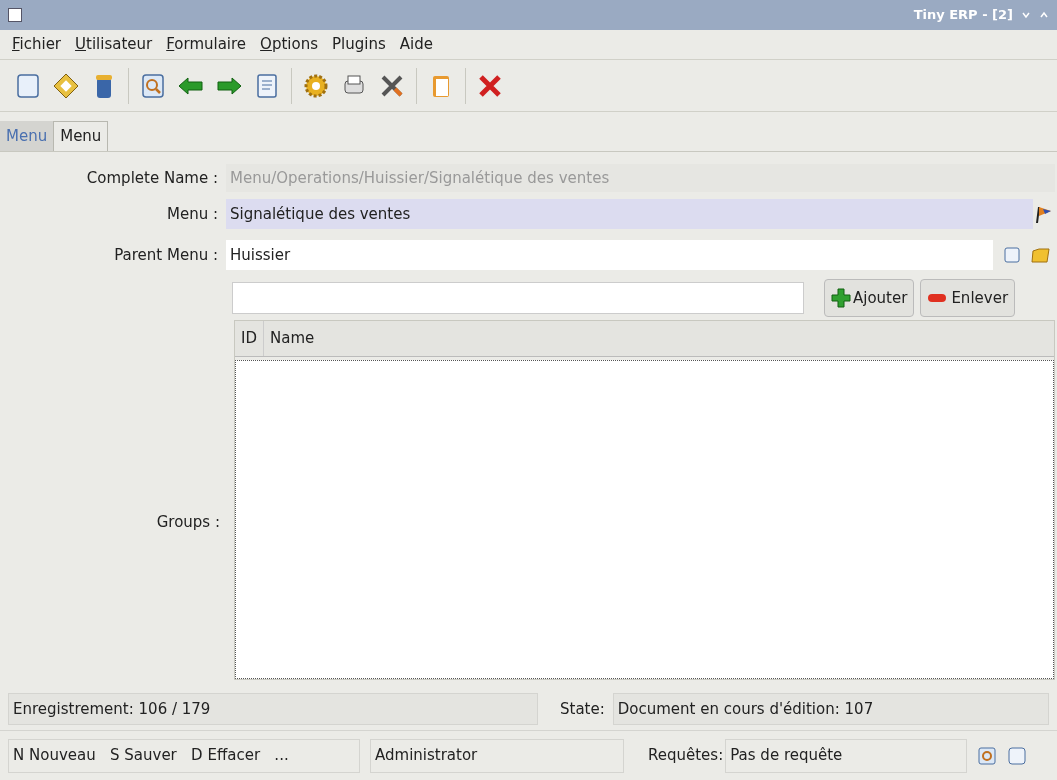  Describe the element at coordinates (609, 255) in the screenshot. I see `parent-menu-field: Huissier` at that location.